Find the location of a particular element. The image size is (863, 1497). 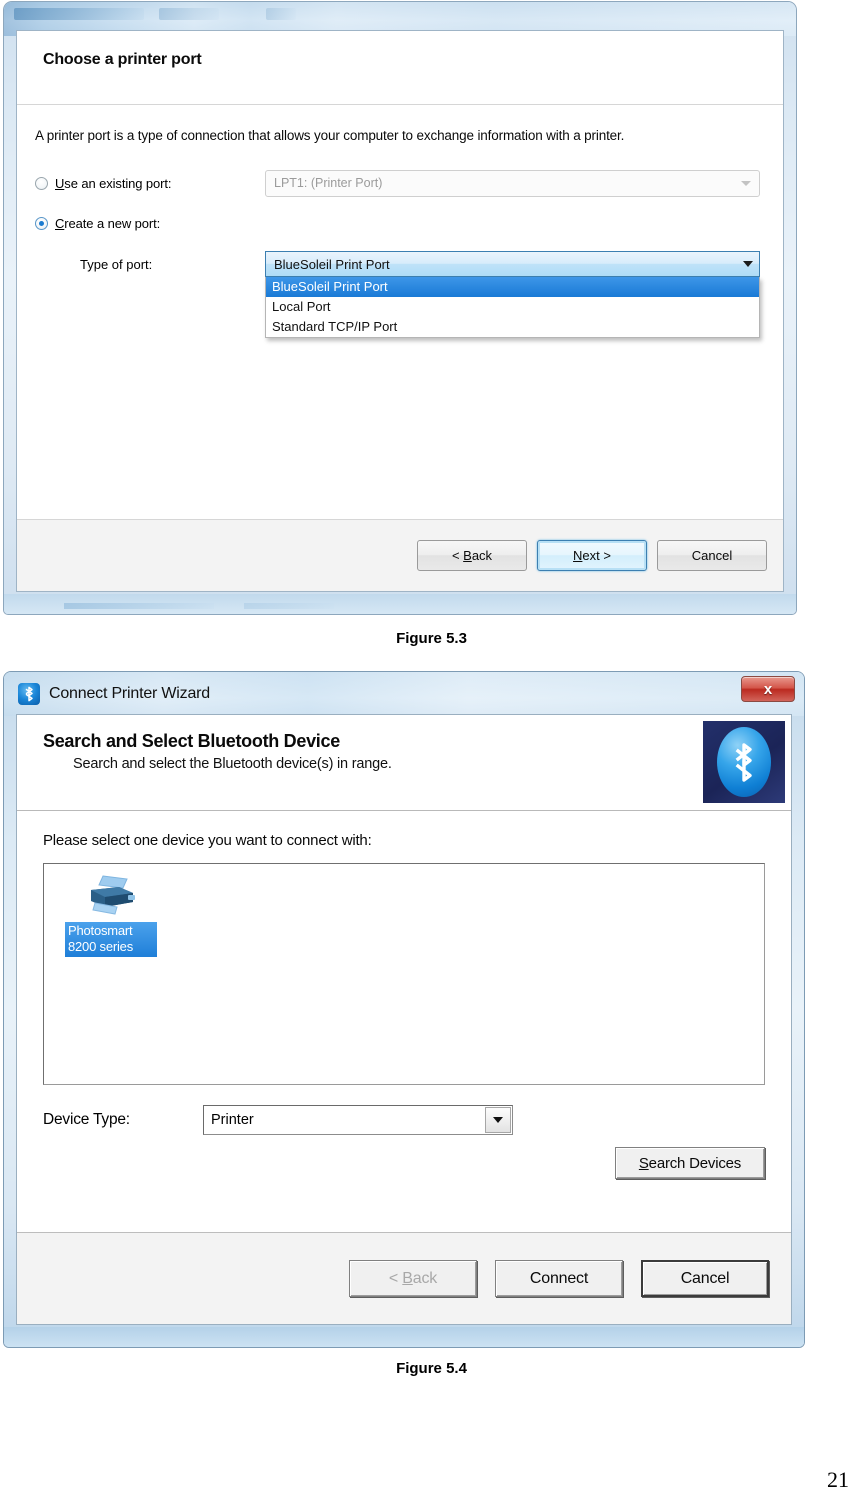

bluetooth-logo-oval is located at coordinates (744, 762).